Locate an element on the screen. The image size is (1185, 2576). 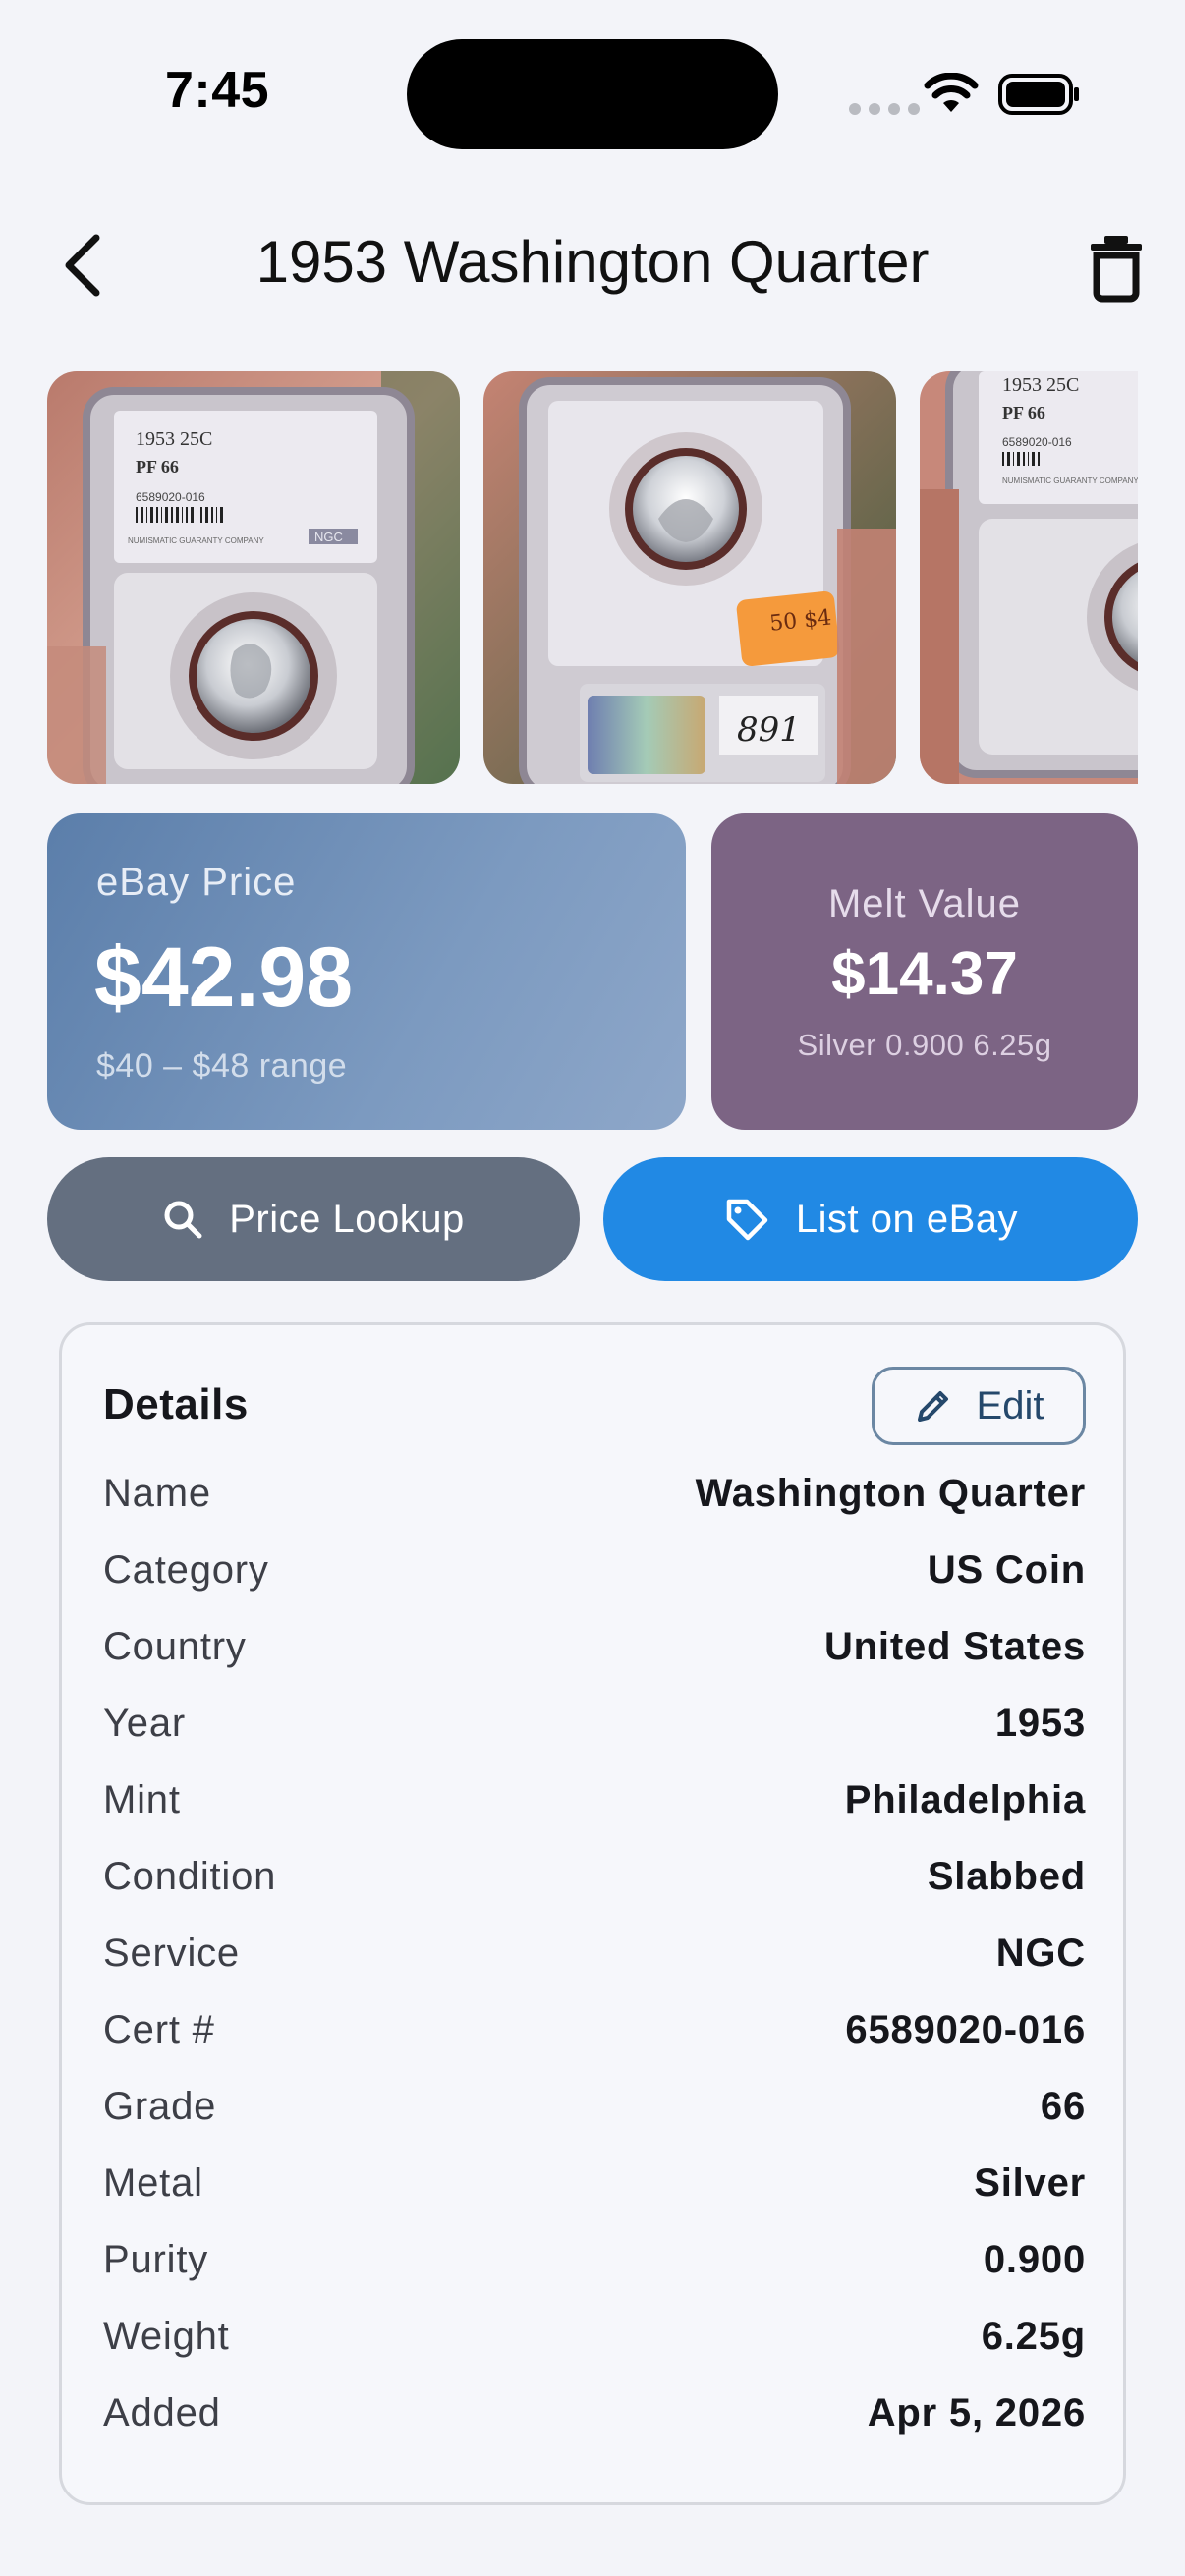
detail-label: Cert # is located at coordinates (159, 2029).